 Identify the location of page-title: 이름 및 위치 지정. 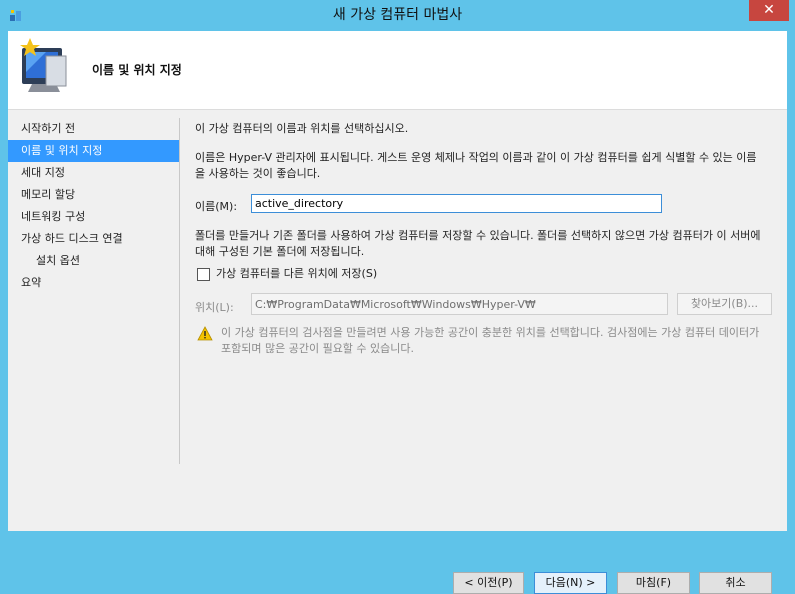
(137, 70).